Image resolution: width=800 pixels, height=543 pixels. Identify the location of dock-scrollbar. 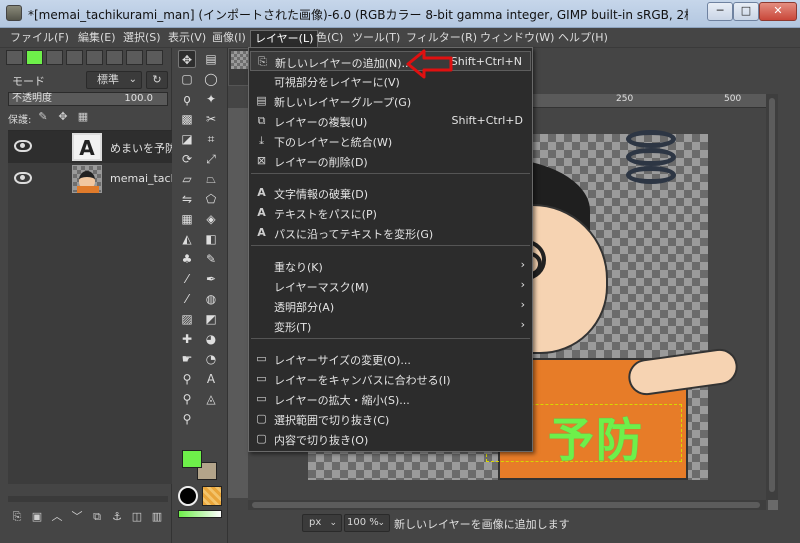
(88, 499).